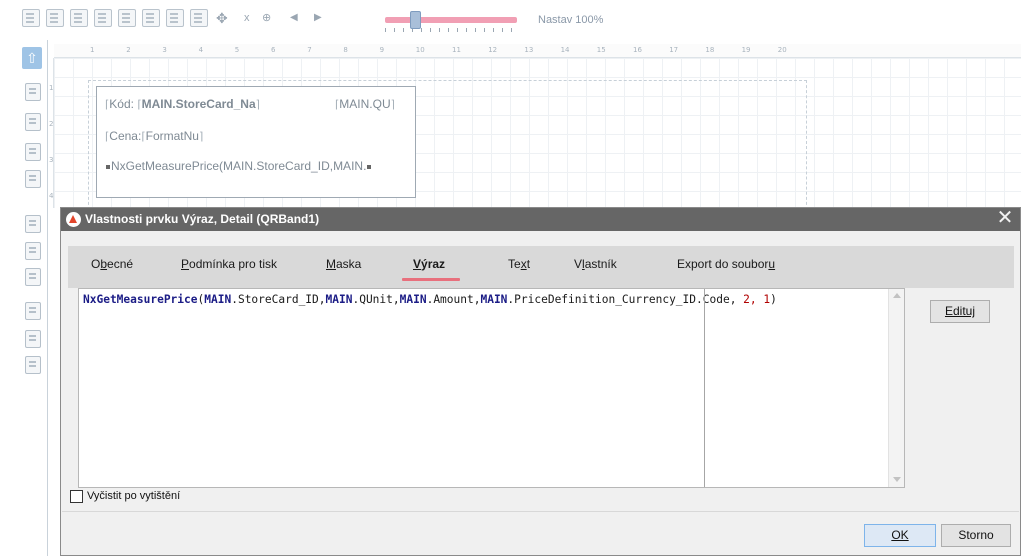 Image resolution: width=1021 pixels, height=556 pixels. Describe the element at coordinates (198, 104) in the screenshot. I see `field-code-value: MAIN.StoreCard_Na` at that location.